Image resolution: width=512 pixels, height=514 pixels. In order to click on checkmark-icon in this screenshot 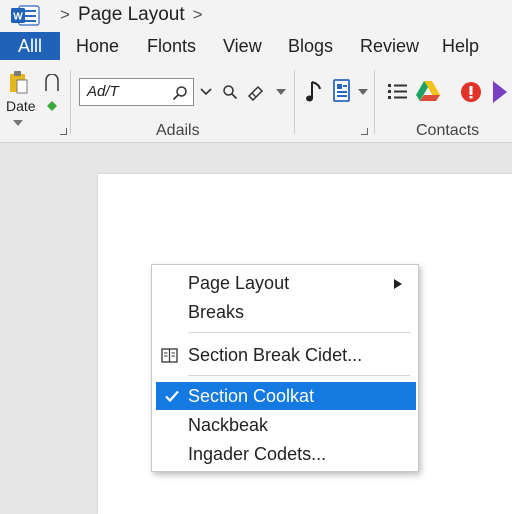, I will do `click(172, 396)`.